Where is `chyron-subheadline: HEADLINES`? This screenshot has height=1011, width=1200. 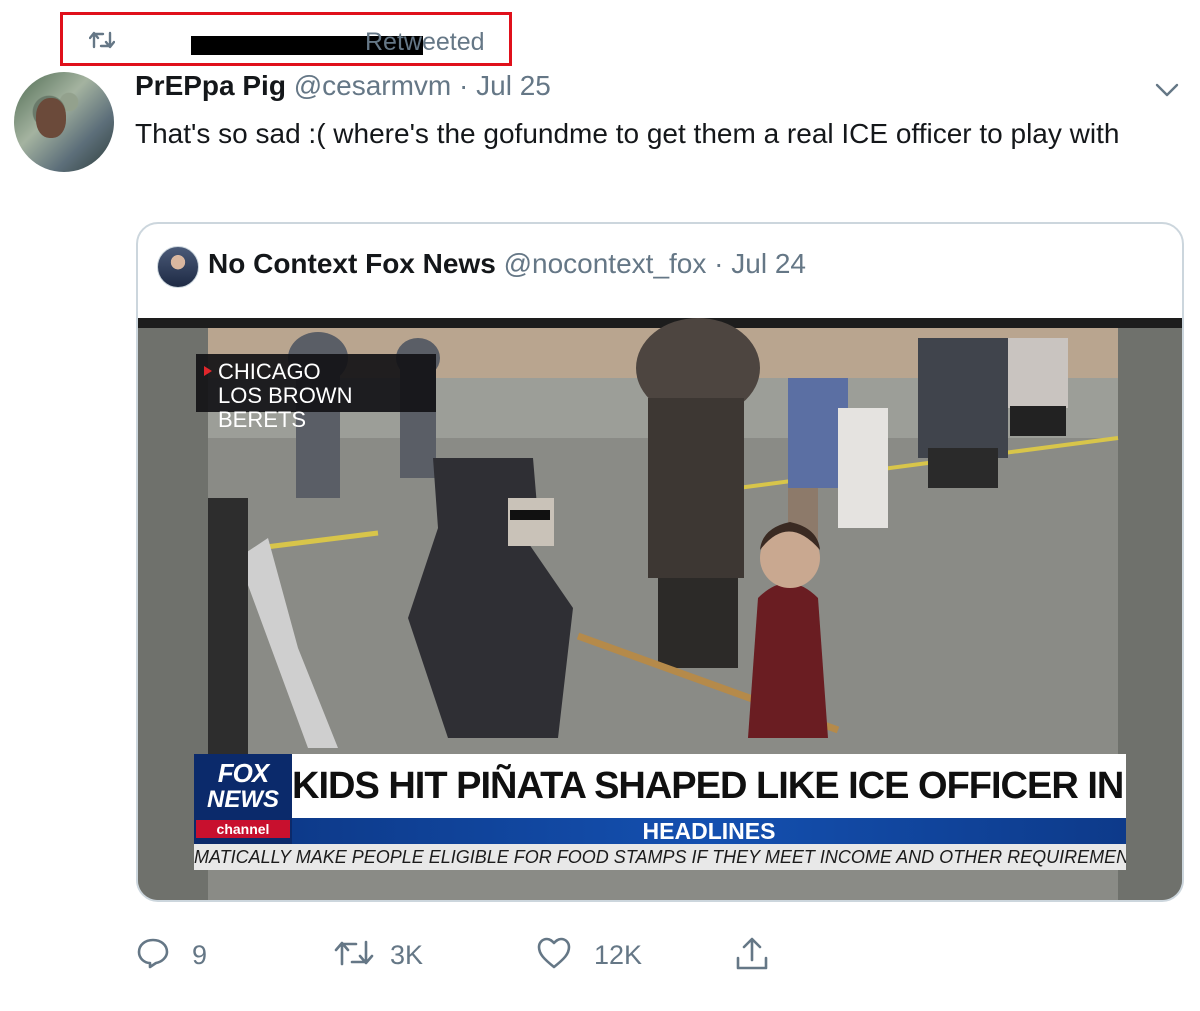 chyron-subheadline: HEADLINES is located at coordinates (709, 831).